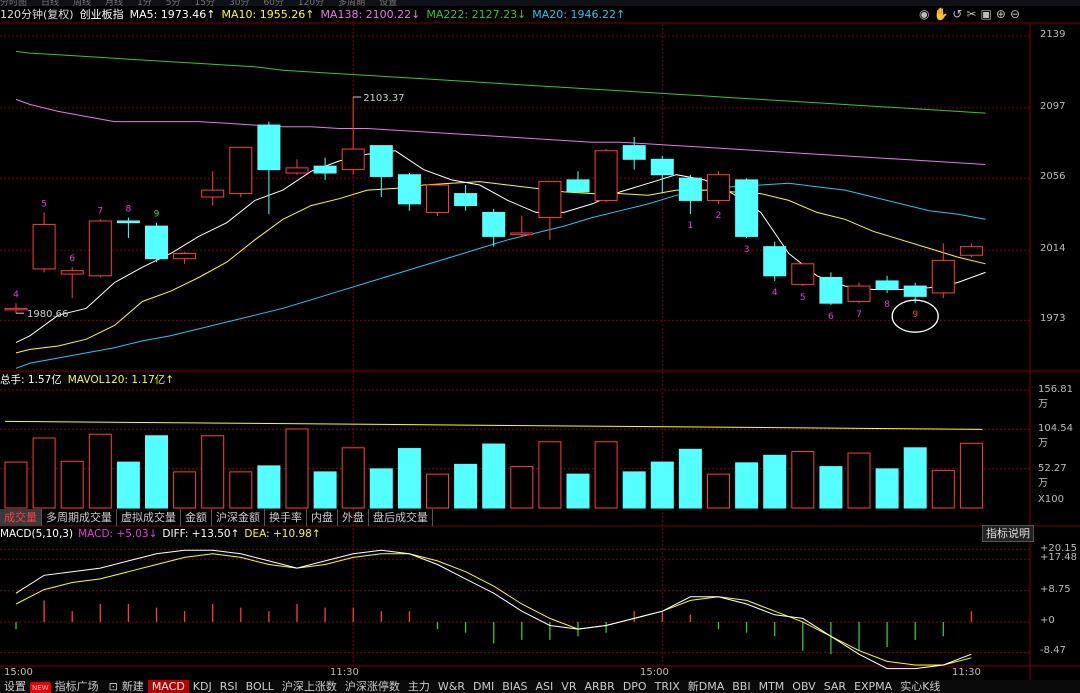 The height and width of the screenshot is (693, 1080). What do you see at coordinates (859, 315) in the screenshot?
I see `sequence-label: 7` at bounding box center [859, 315].